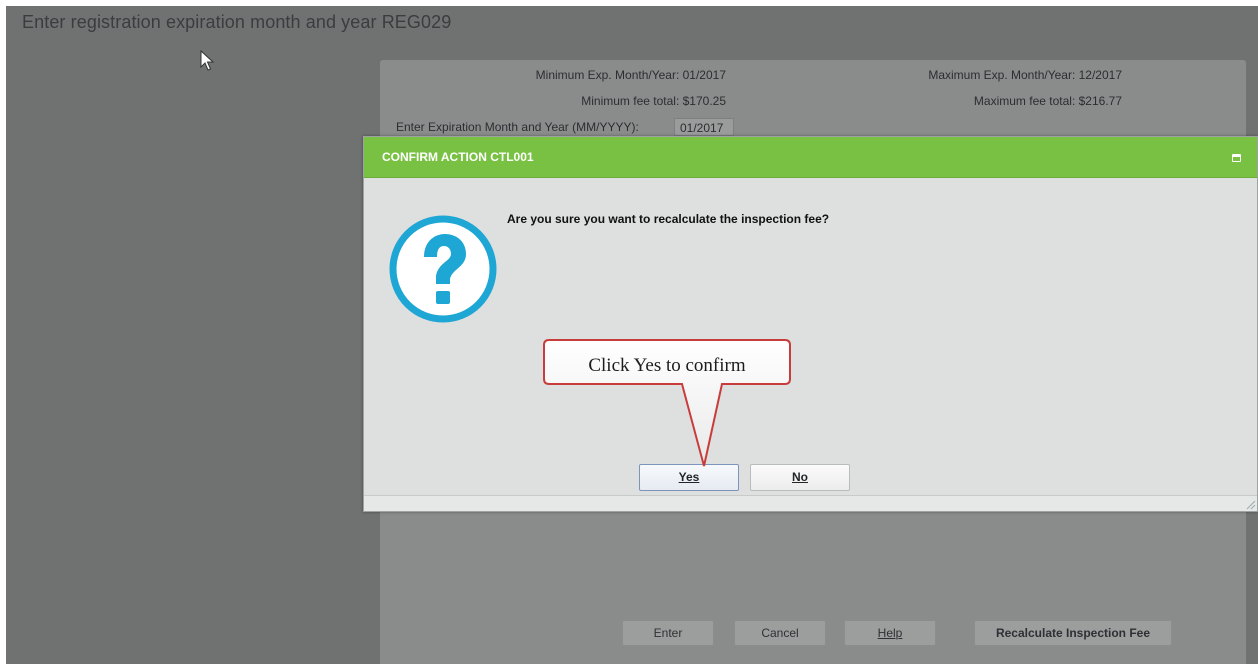 This screenshot has width=1258, height=664. What do you see at coordinates (1073, 633) in the screenshot?
I see `recalculate-fee-button: Recalculate Inspection Fee` at bounding box center [1073, 633].